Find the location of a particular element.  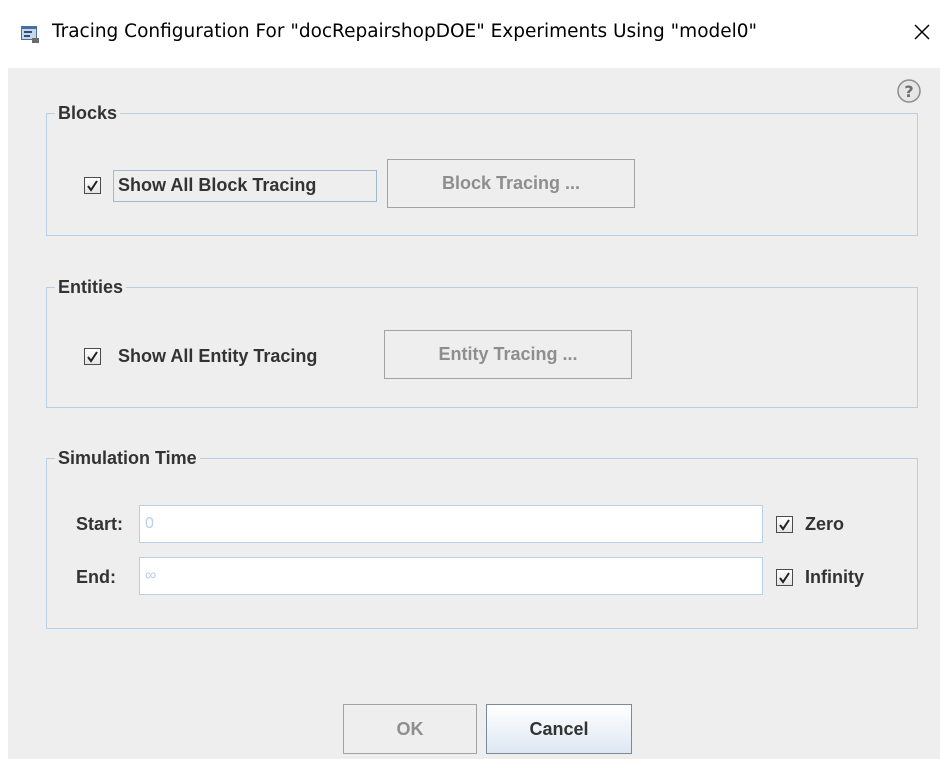

show-all-entity-tracing-checkbox is located at coordinates (92, 356).